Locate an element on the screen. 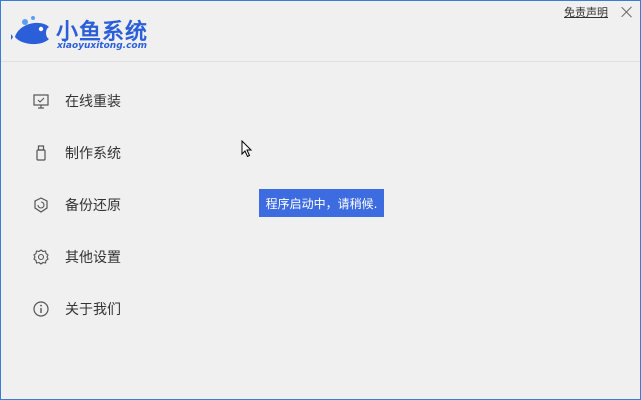  loading-toast: 程序启动中，请稍候. is located at coordinates (321, 203).